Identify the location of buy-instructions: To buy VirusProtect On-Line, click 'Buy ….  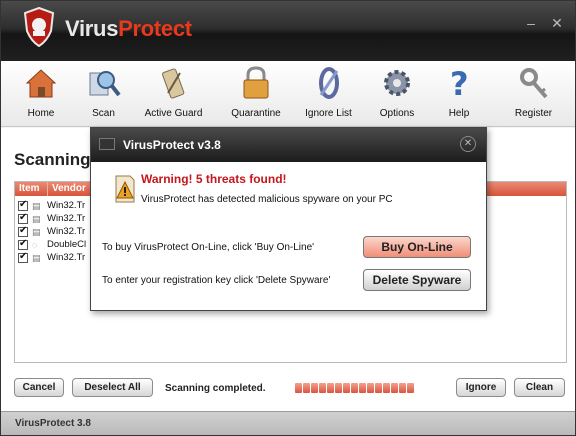
(208, 247).